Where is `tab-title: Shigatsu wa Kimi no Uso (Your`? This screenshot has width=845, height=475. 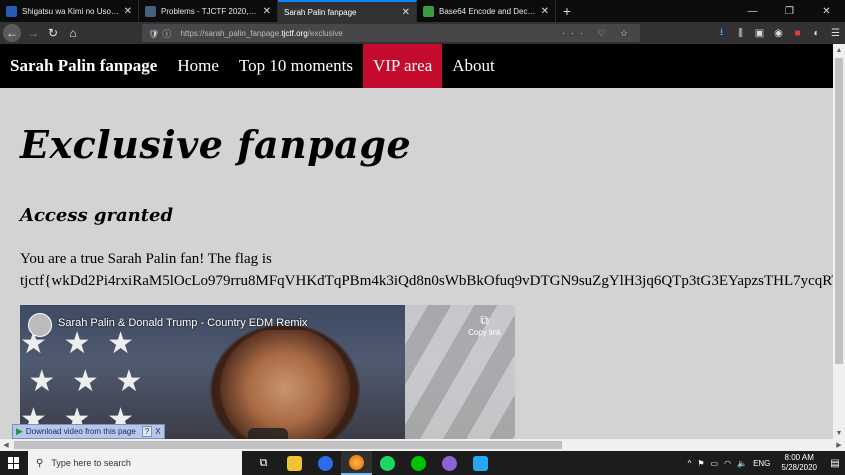 tab-title: Shigatsu wa Kimi no Uso (Your is located at coordinates (71, 11).